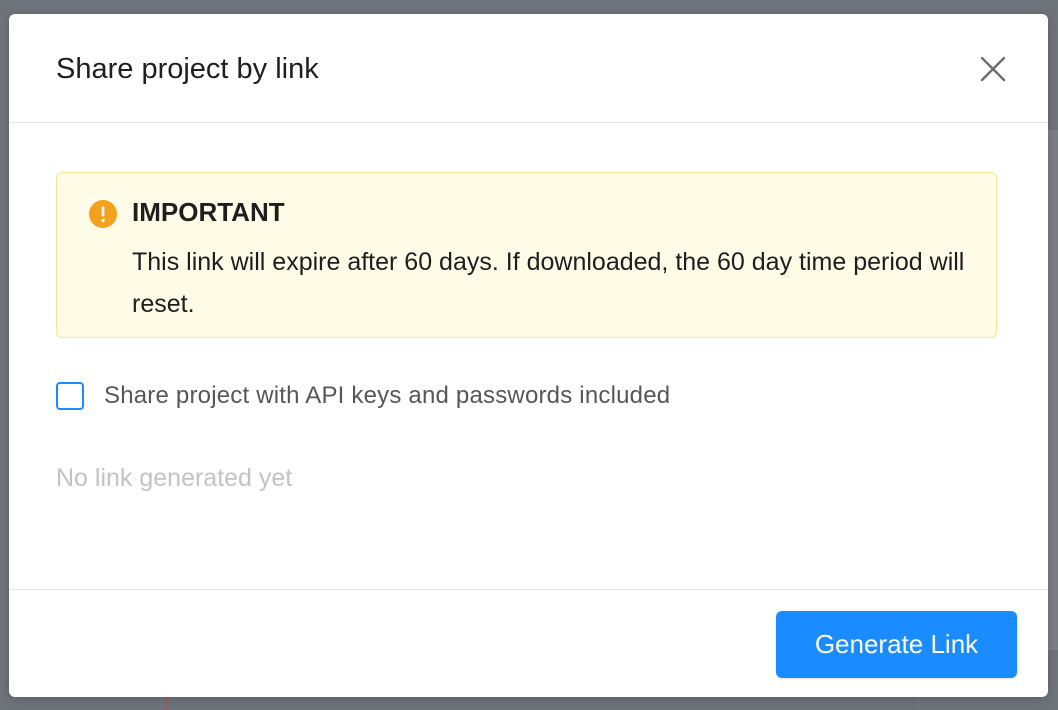  What do you see at coordinates (528, 643) in the screenshot?
I see `modal-footer: Generate Link` at bounding box center [528, 643].